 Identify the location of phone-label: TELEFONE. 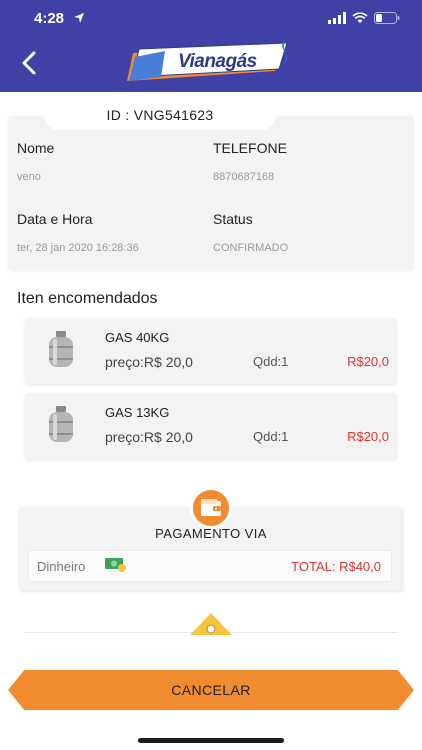
(250, 148).